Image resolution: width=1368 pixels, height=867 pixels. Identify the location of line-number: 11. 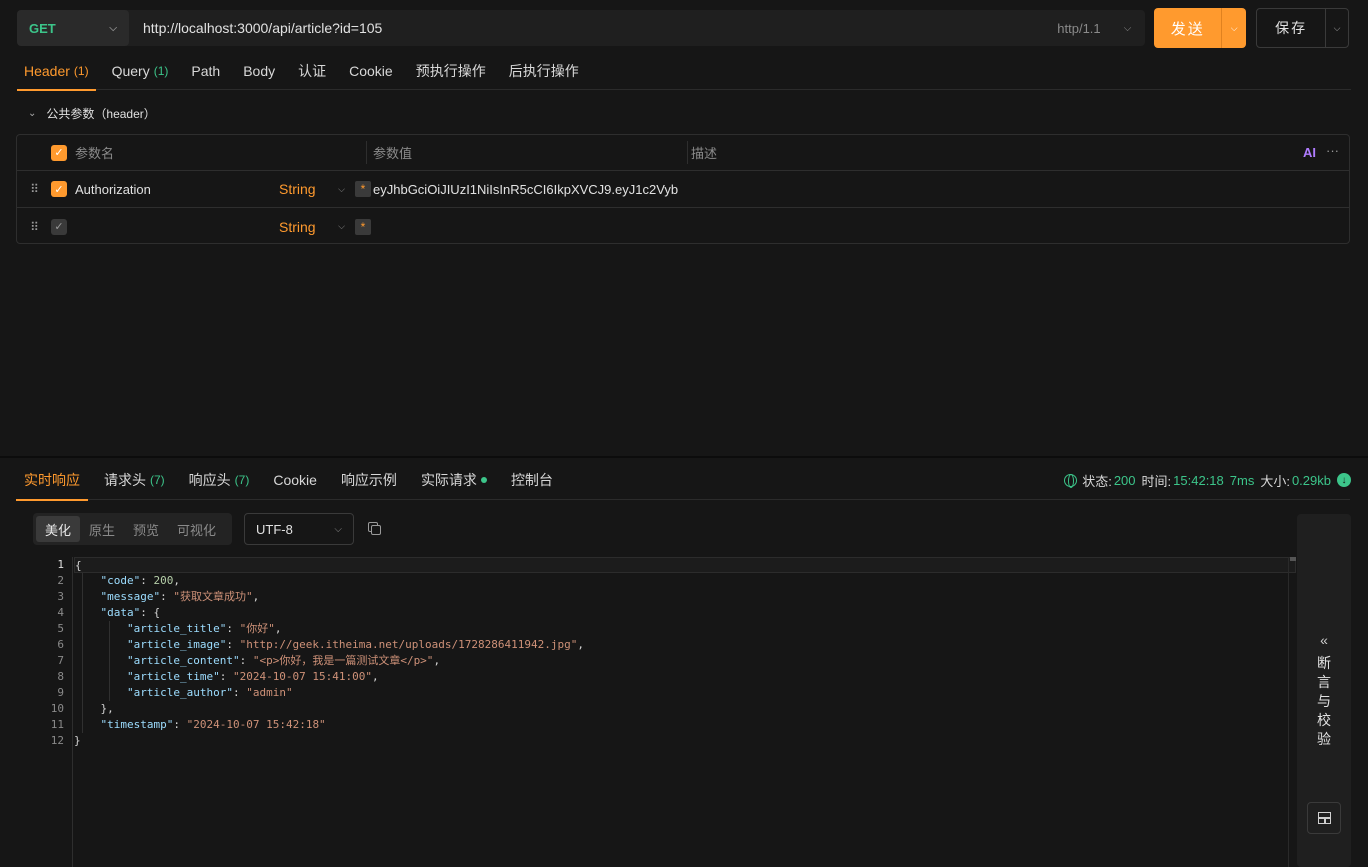
(57, 724).